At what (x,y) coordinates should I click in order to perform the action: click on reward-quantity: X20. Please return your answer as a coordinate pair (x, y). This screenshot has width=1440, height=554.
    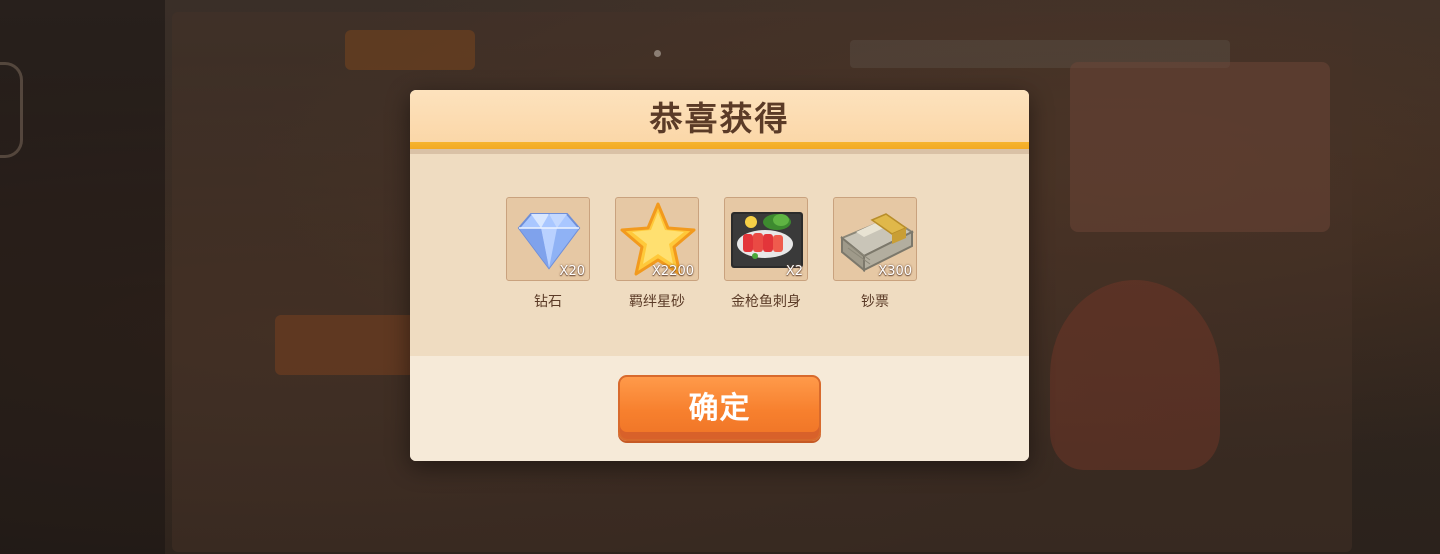
    Looking at the image, I should click on (572, 271).